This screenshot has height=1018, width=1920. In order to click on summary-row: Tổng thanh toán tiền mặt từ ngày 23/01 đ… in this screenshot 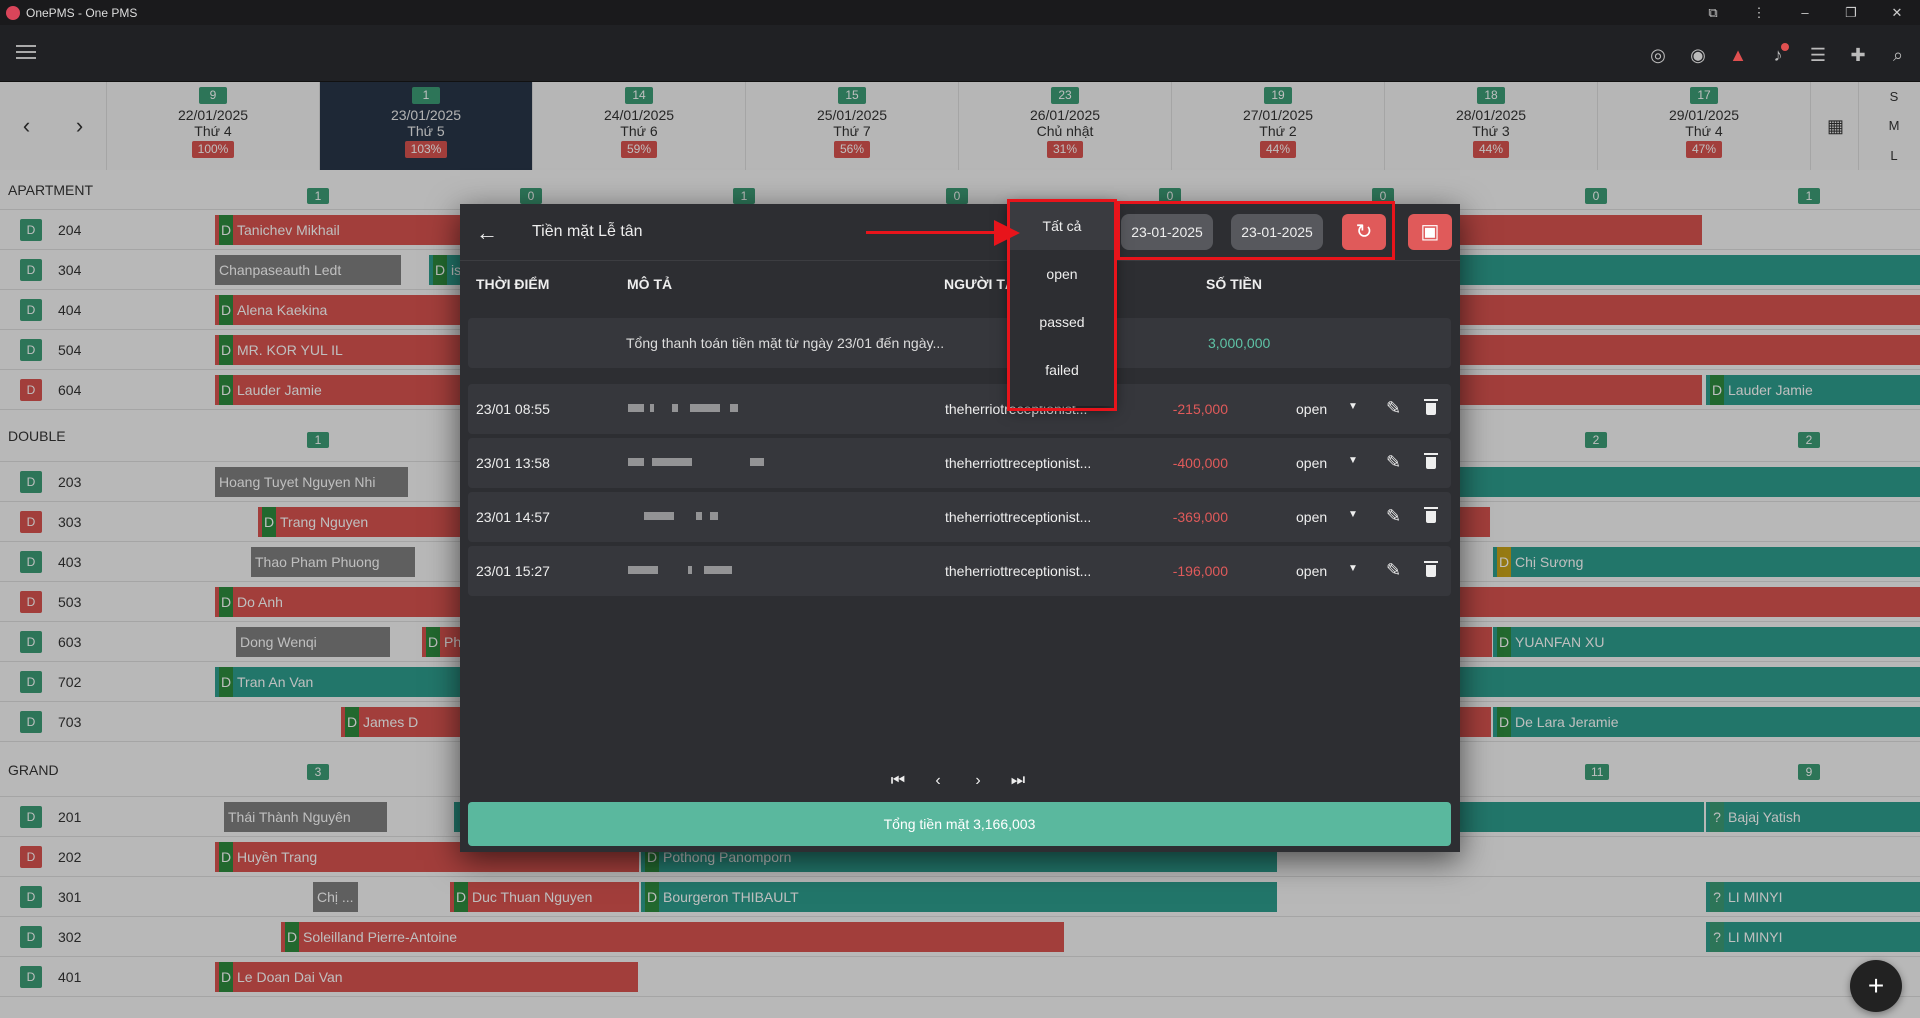, I will do `click(959, 343)`.